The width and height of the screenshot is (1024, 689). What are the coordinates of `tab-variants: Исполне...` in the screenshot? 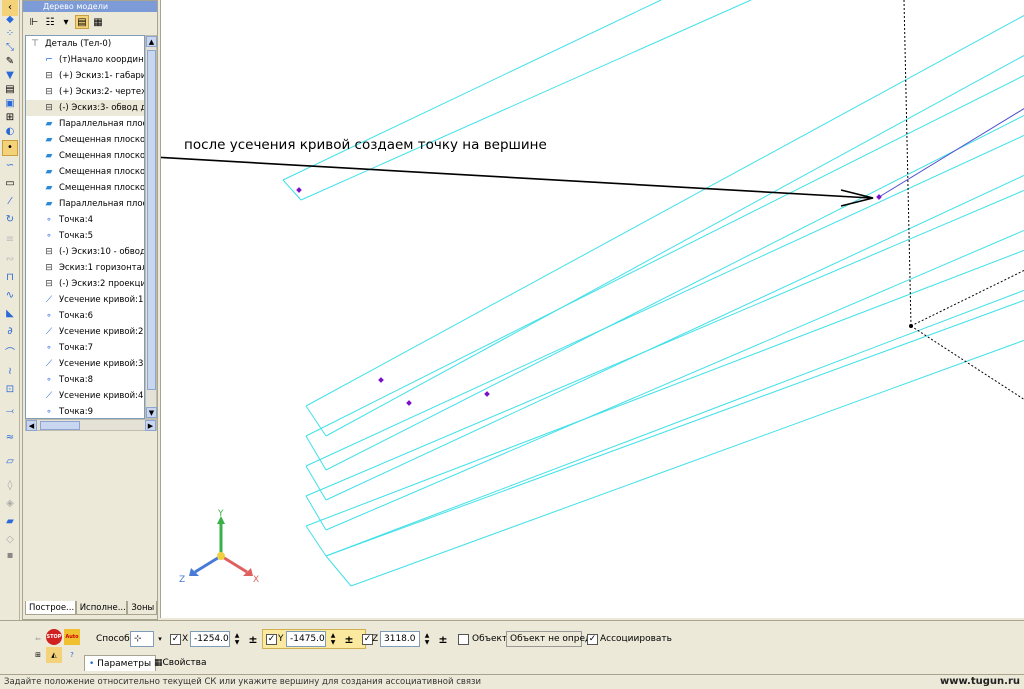 It's located at (101, 608).